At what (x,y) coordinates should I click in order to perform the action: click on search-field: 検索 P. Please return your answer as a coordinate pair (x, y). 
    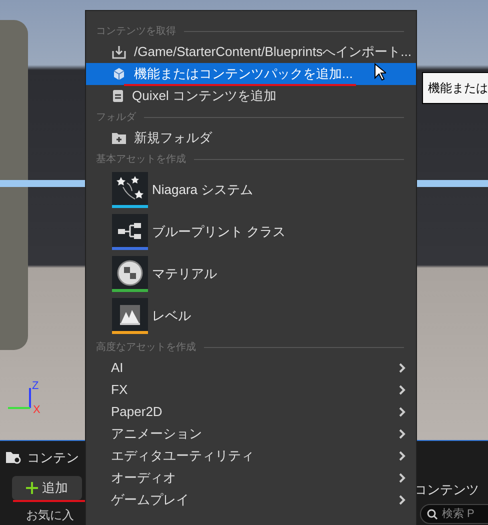
    Looking at the image, I should click on (454, 514).